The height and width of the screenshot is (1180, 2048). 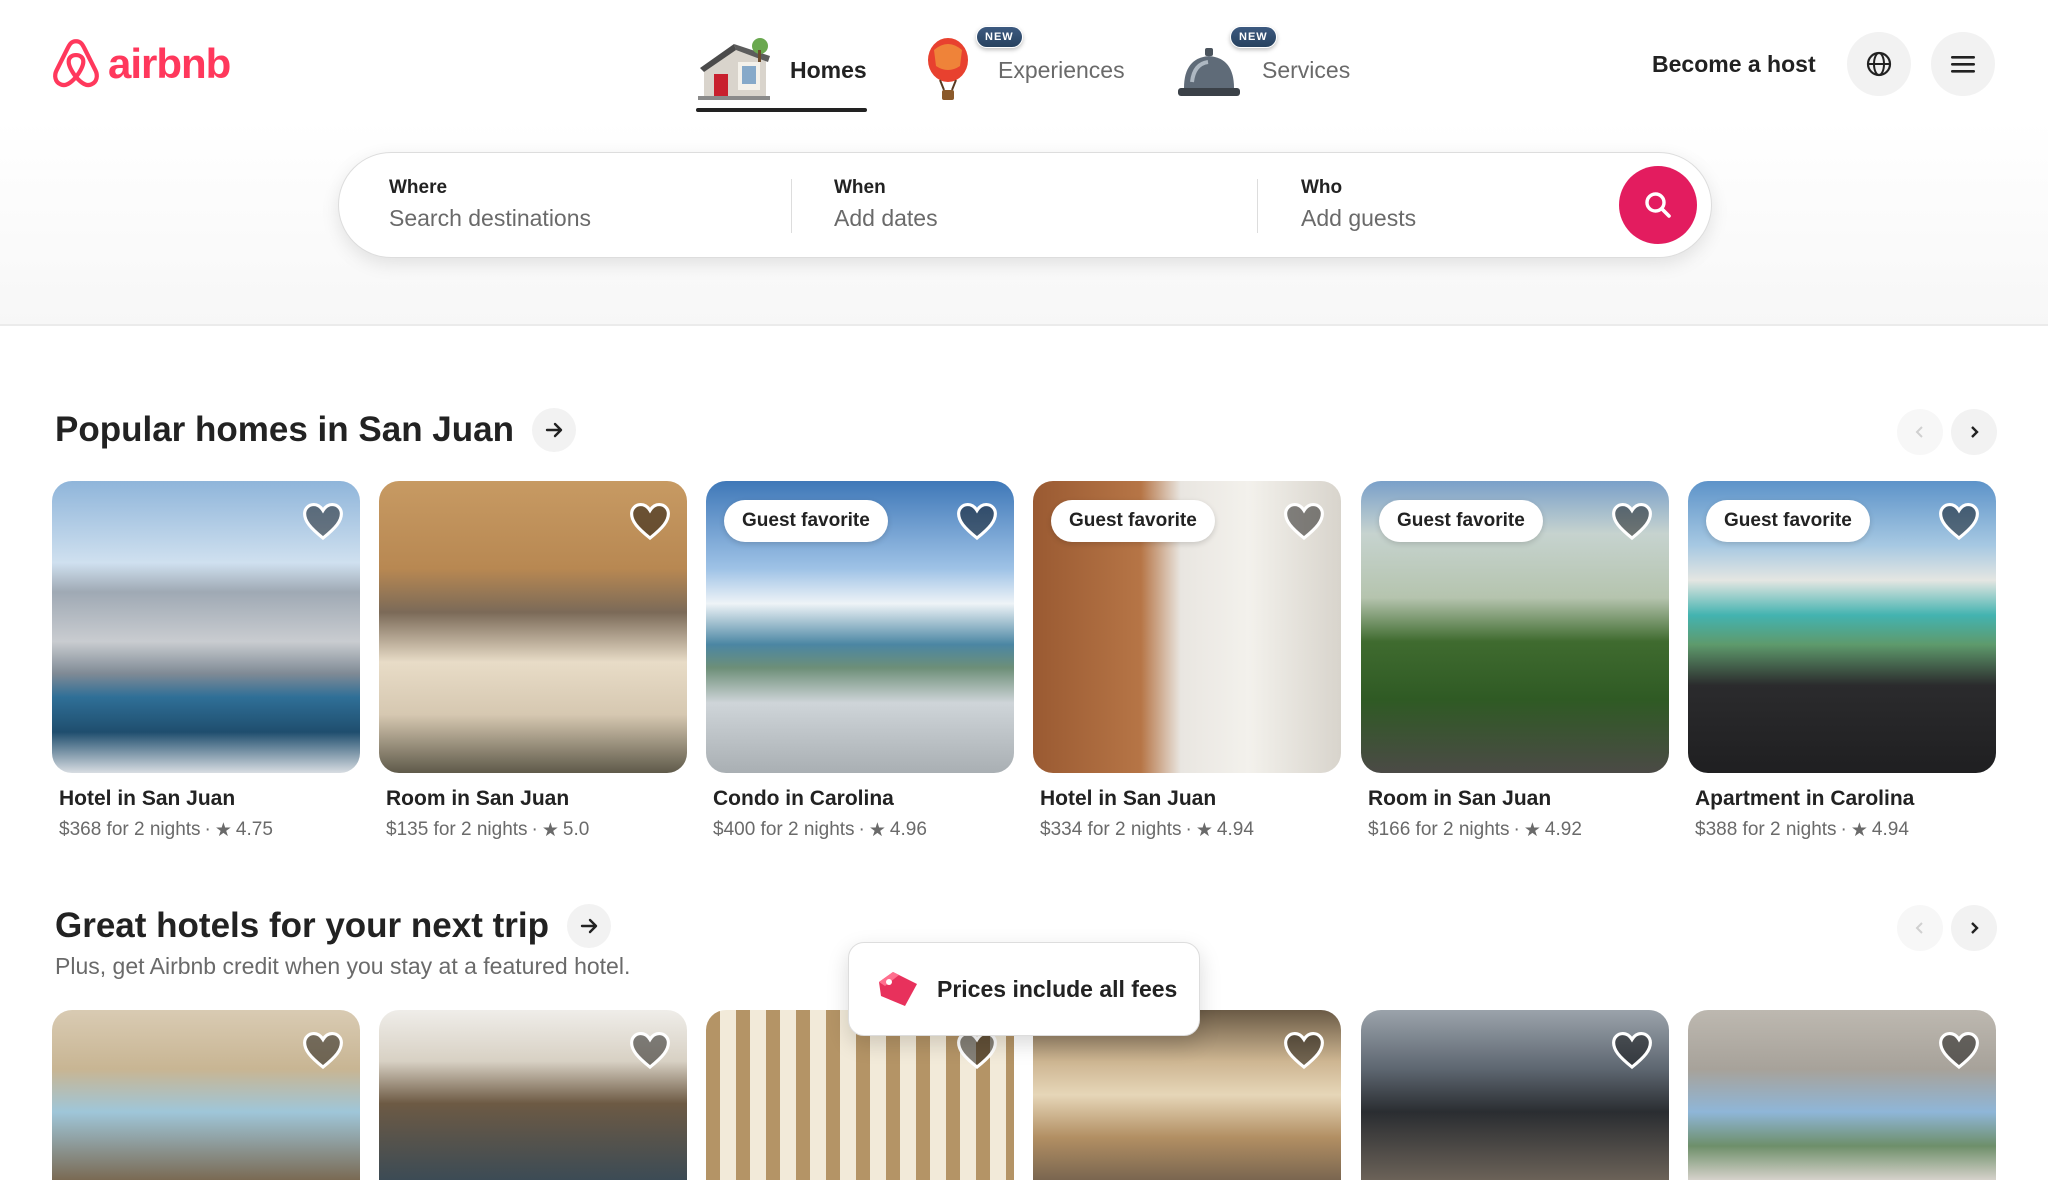 I want to click on tab-services: NEW Services, so click(x=1262, y=69).